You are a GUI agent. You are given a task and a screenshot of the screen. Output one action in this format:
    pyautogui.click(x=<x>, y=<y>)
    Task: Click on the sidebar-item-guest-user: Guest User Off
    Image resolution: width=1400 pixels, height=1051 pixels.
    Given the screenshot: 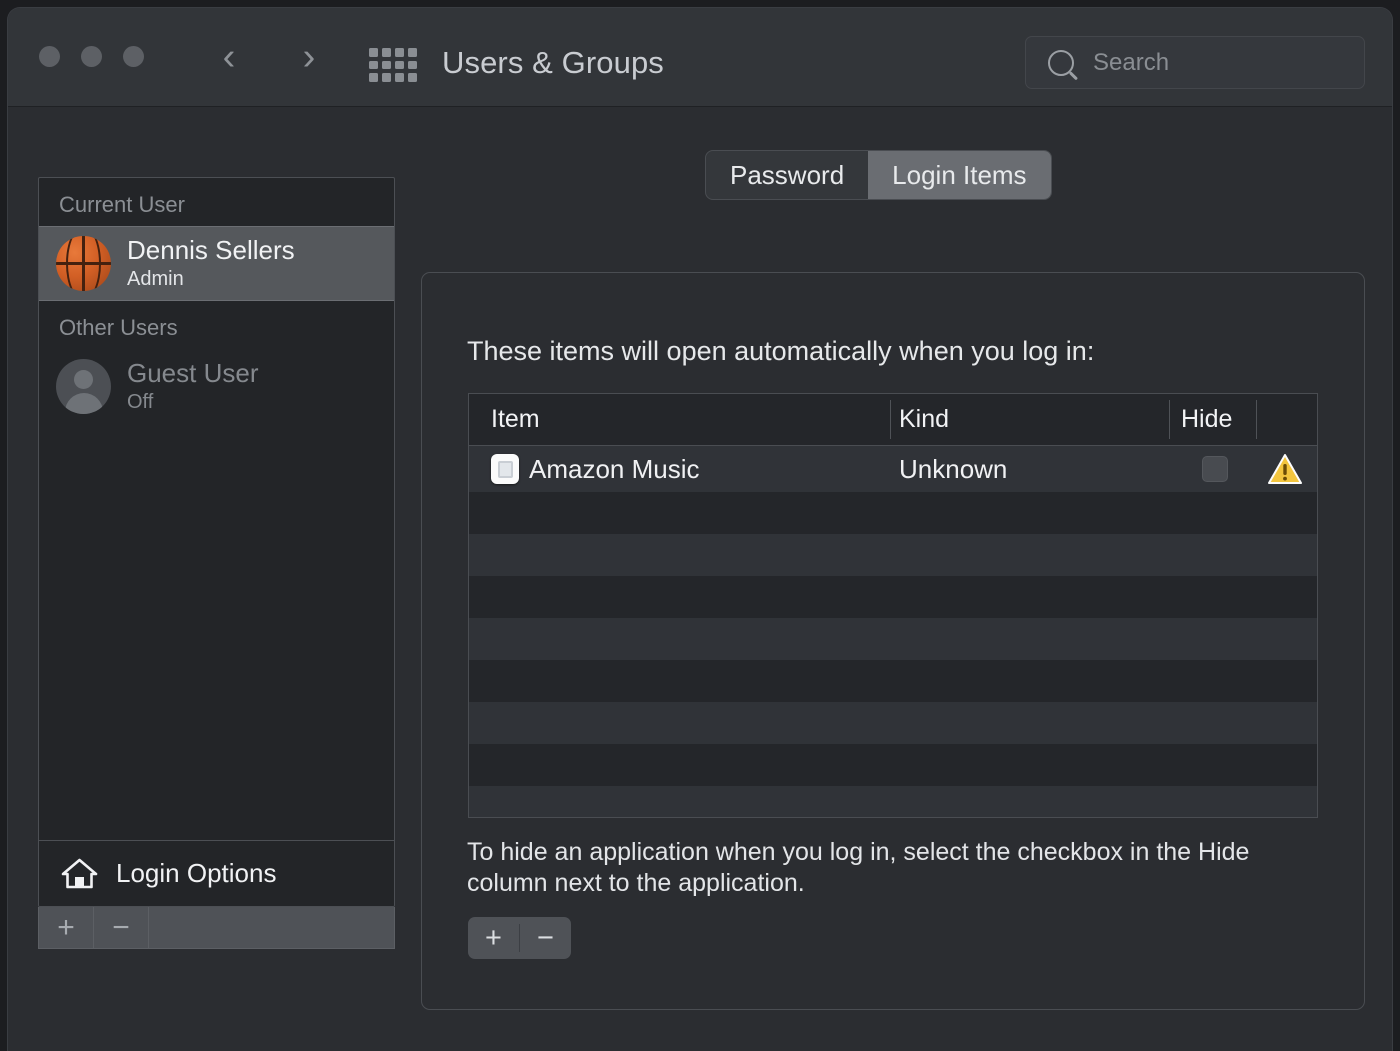 What is the action you would take?
    pyautogui.click(x=216, y=386)
    